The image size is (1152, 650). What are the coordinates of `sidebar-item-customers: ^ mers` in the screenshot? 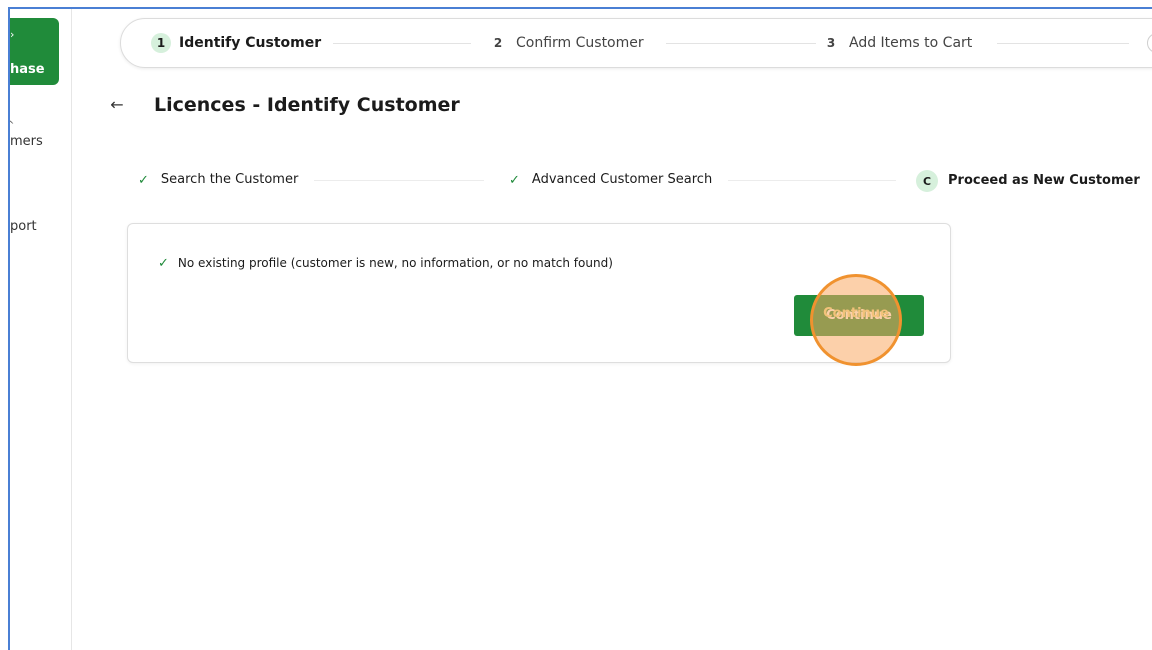 It's located at (26, 135).